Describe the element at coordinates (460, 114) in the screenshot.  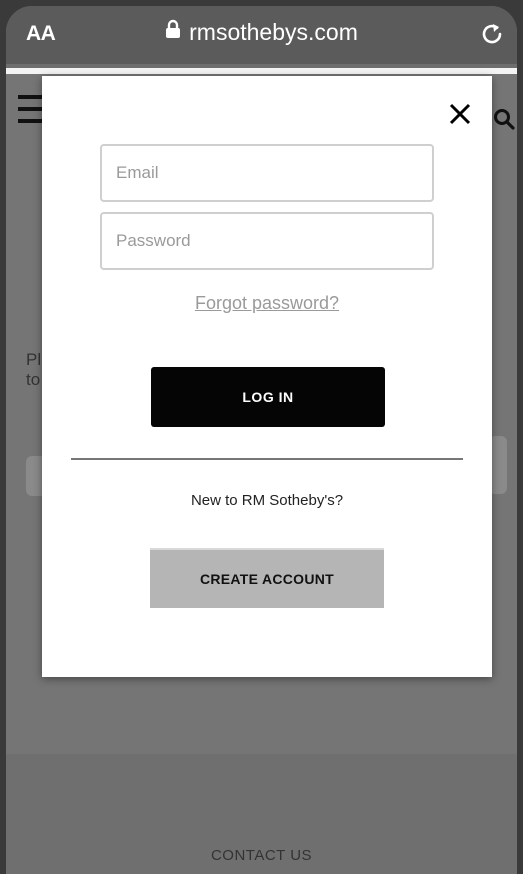
I see `close-icon` at that location.